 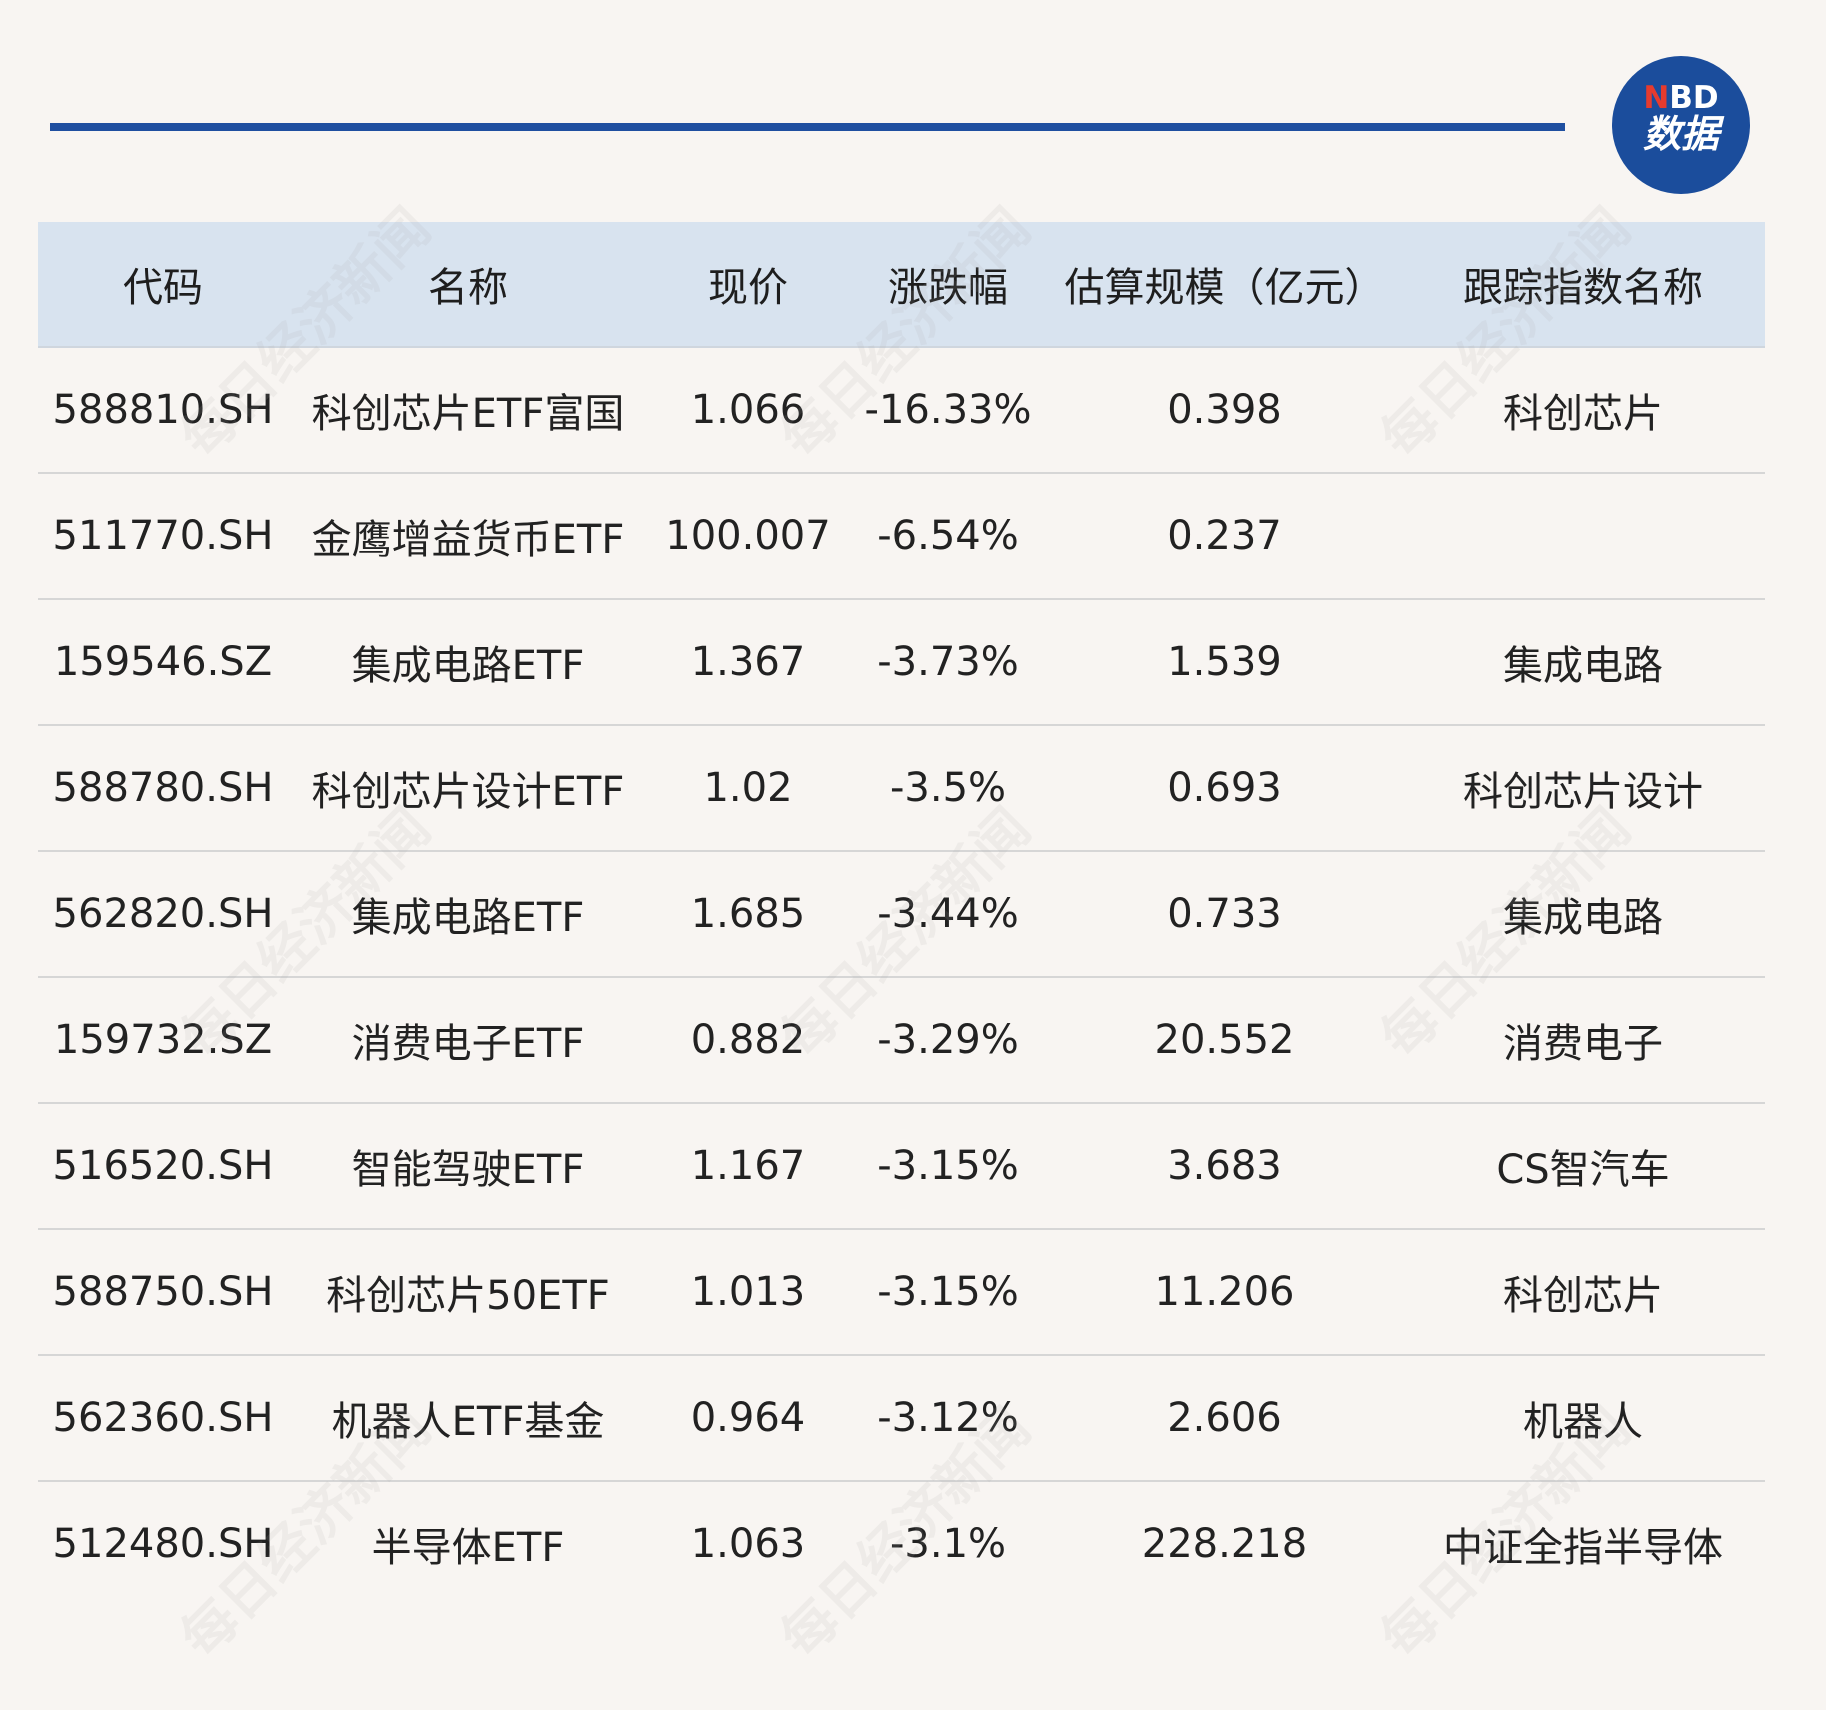 I want to click on header-scale: 估算规模（亿元）, so click(x=1224, y=284).